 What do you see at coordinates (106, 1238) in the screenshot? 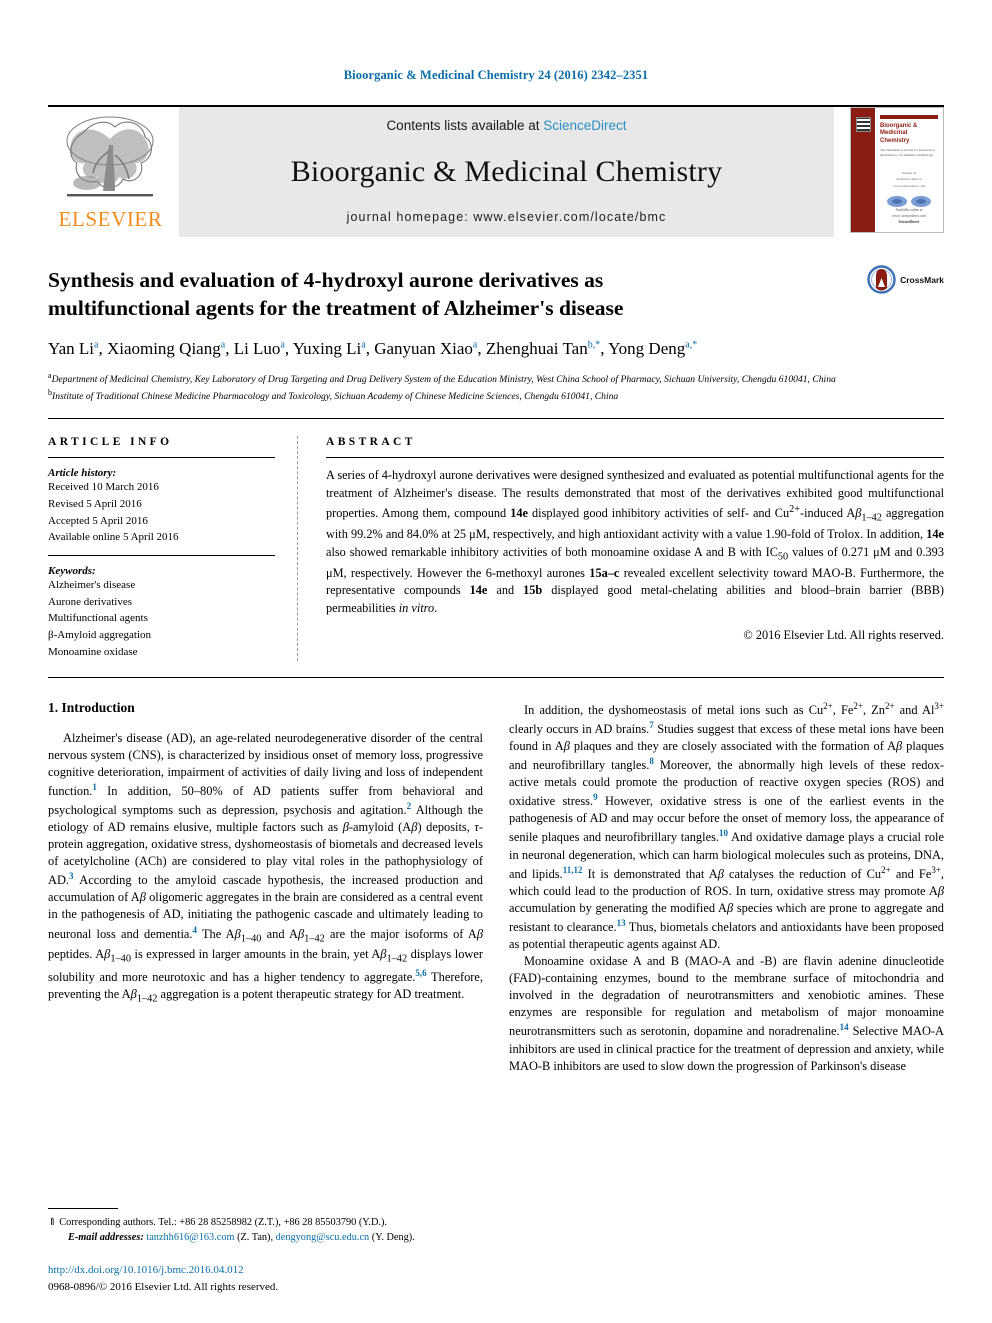
I see `email-label: E-mail addresses:` at bounding box center [106, 1238].